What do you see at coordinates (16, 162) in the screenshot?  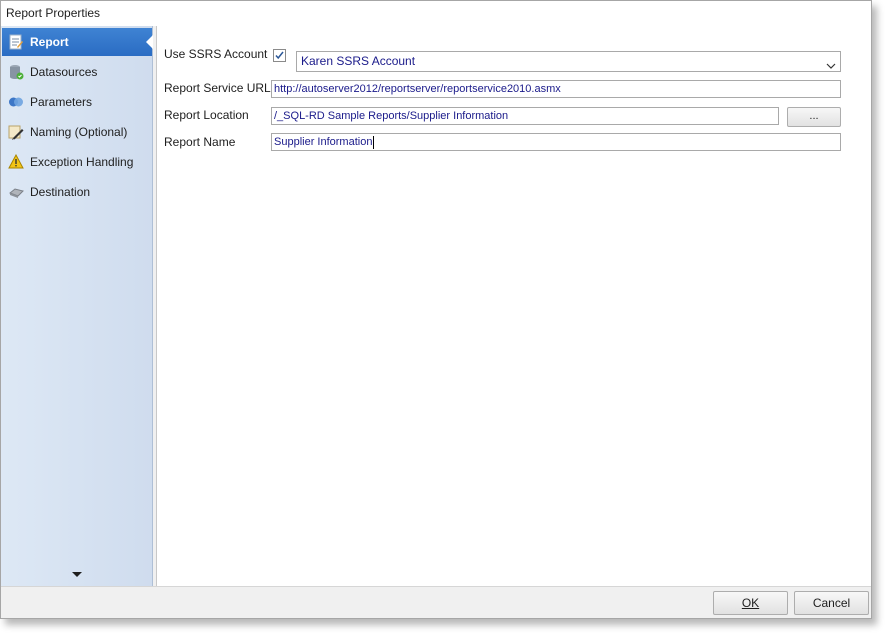 I see `warning-icon` at bounding box center [16, 162].